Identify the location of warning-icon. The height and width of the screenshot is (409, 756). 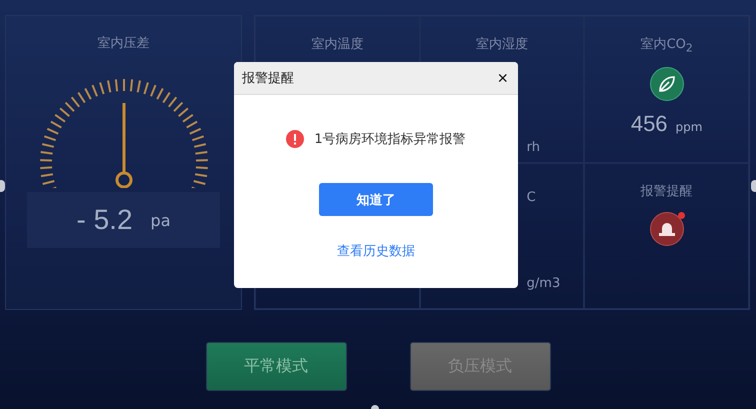
(295, 139).